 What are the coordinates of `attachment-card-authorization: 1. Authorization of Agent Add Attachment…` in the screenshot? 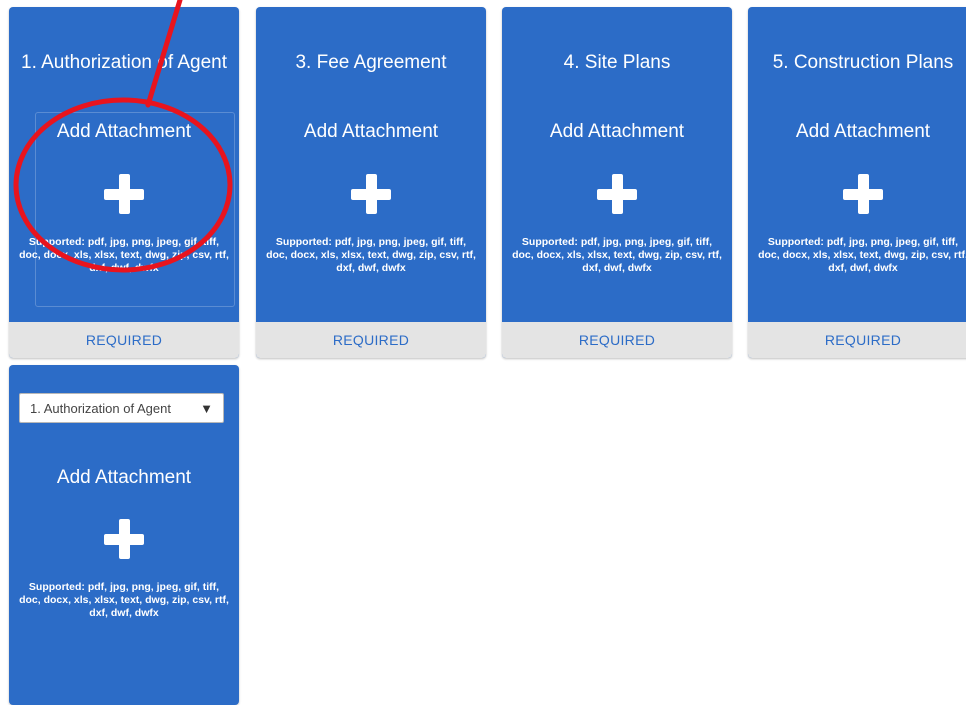 It's located at (124, 182).